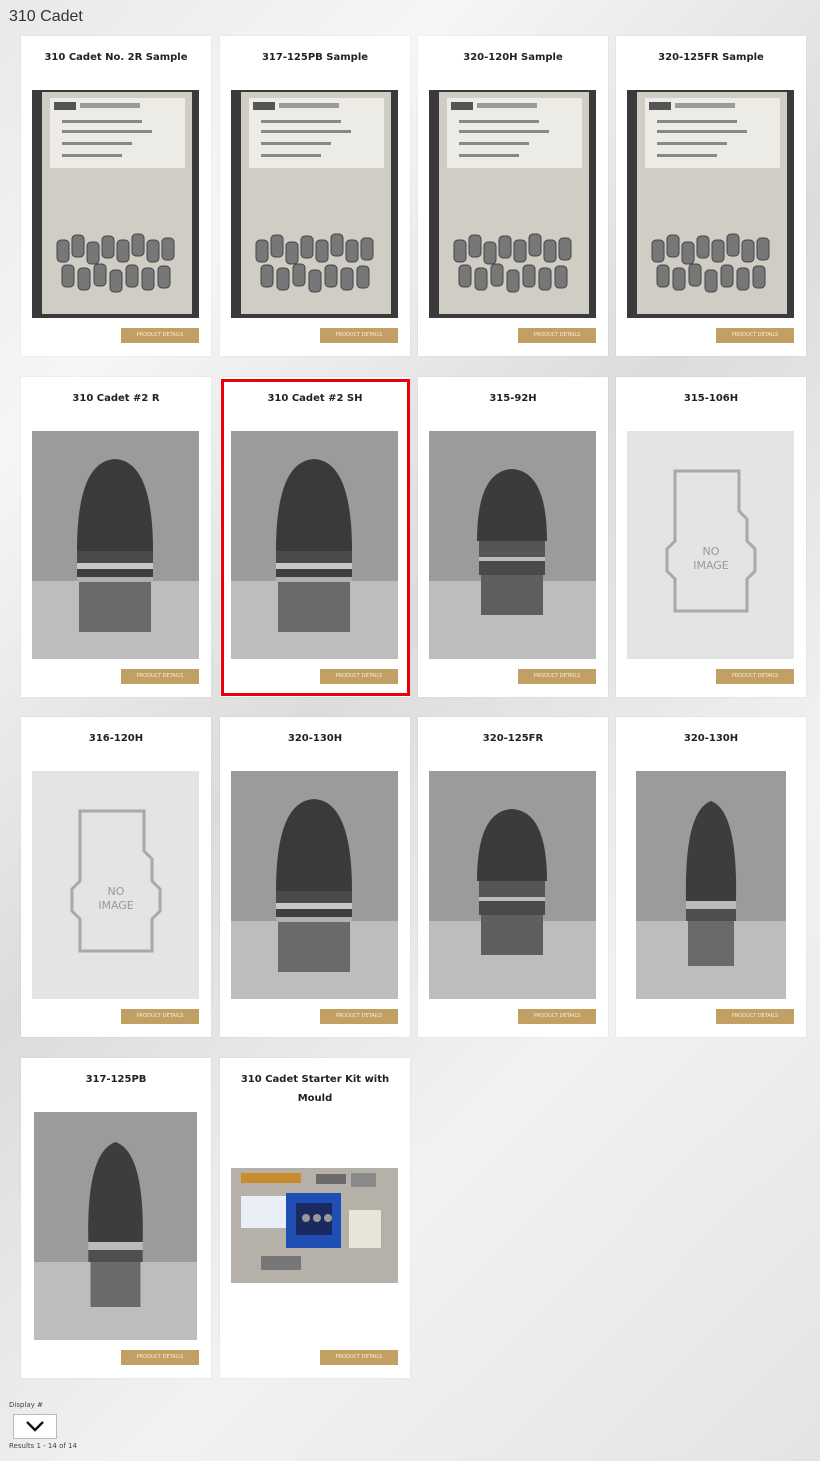  What do you see at coordinates (116, 1079) in the screenshot?
I see `product-title: 317-125PB` at bounding box center [116, 1079].